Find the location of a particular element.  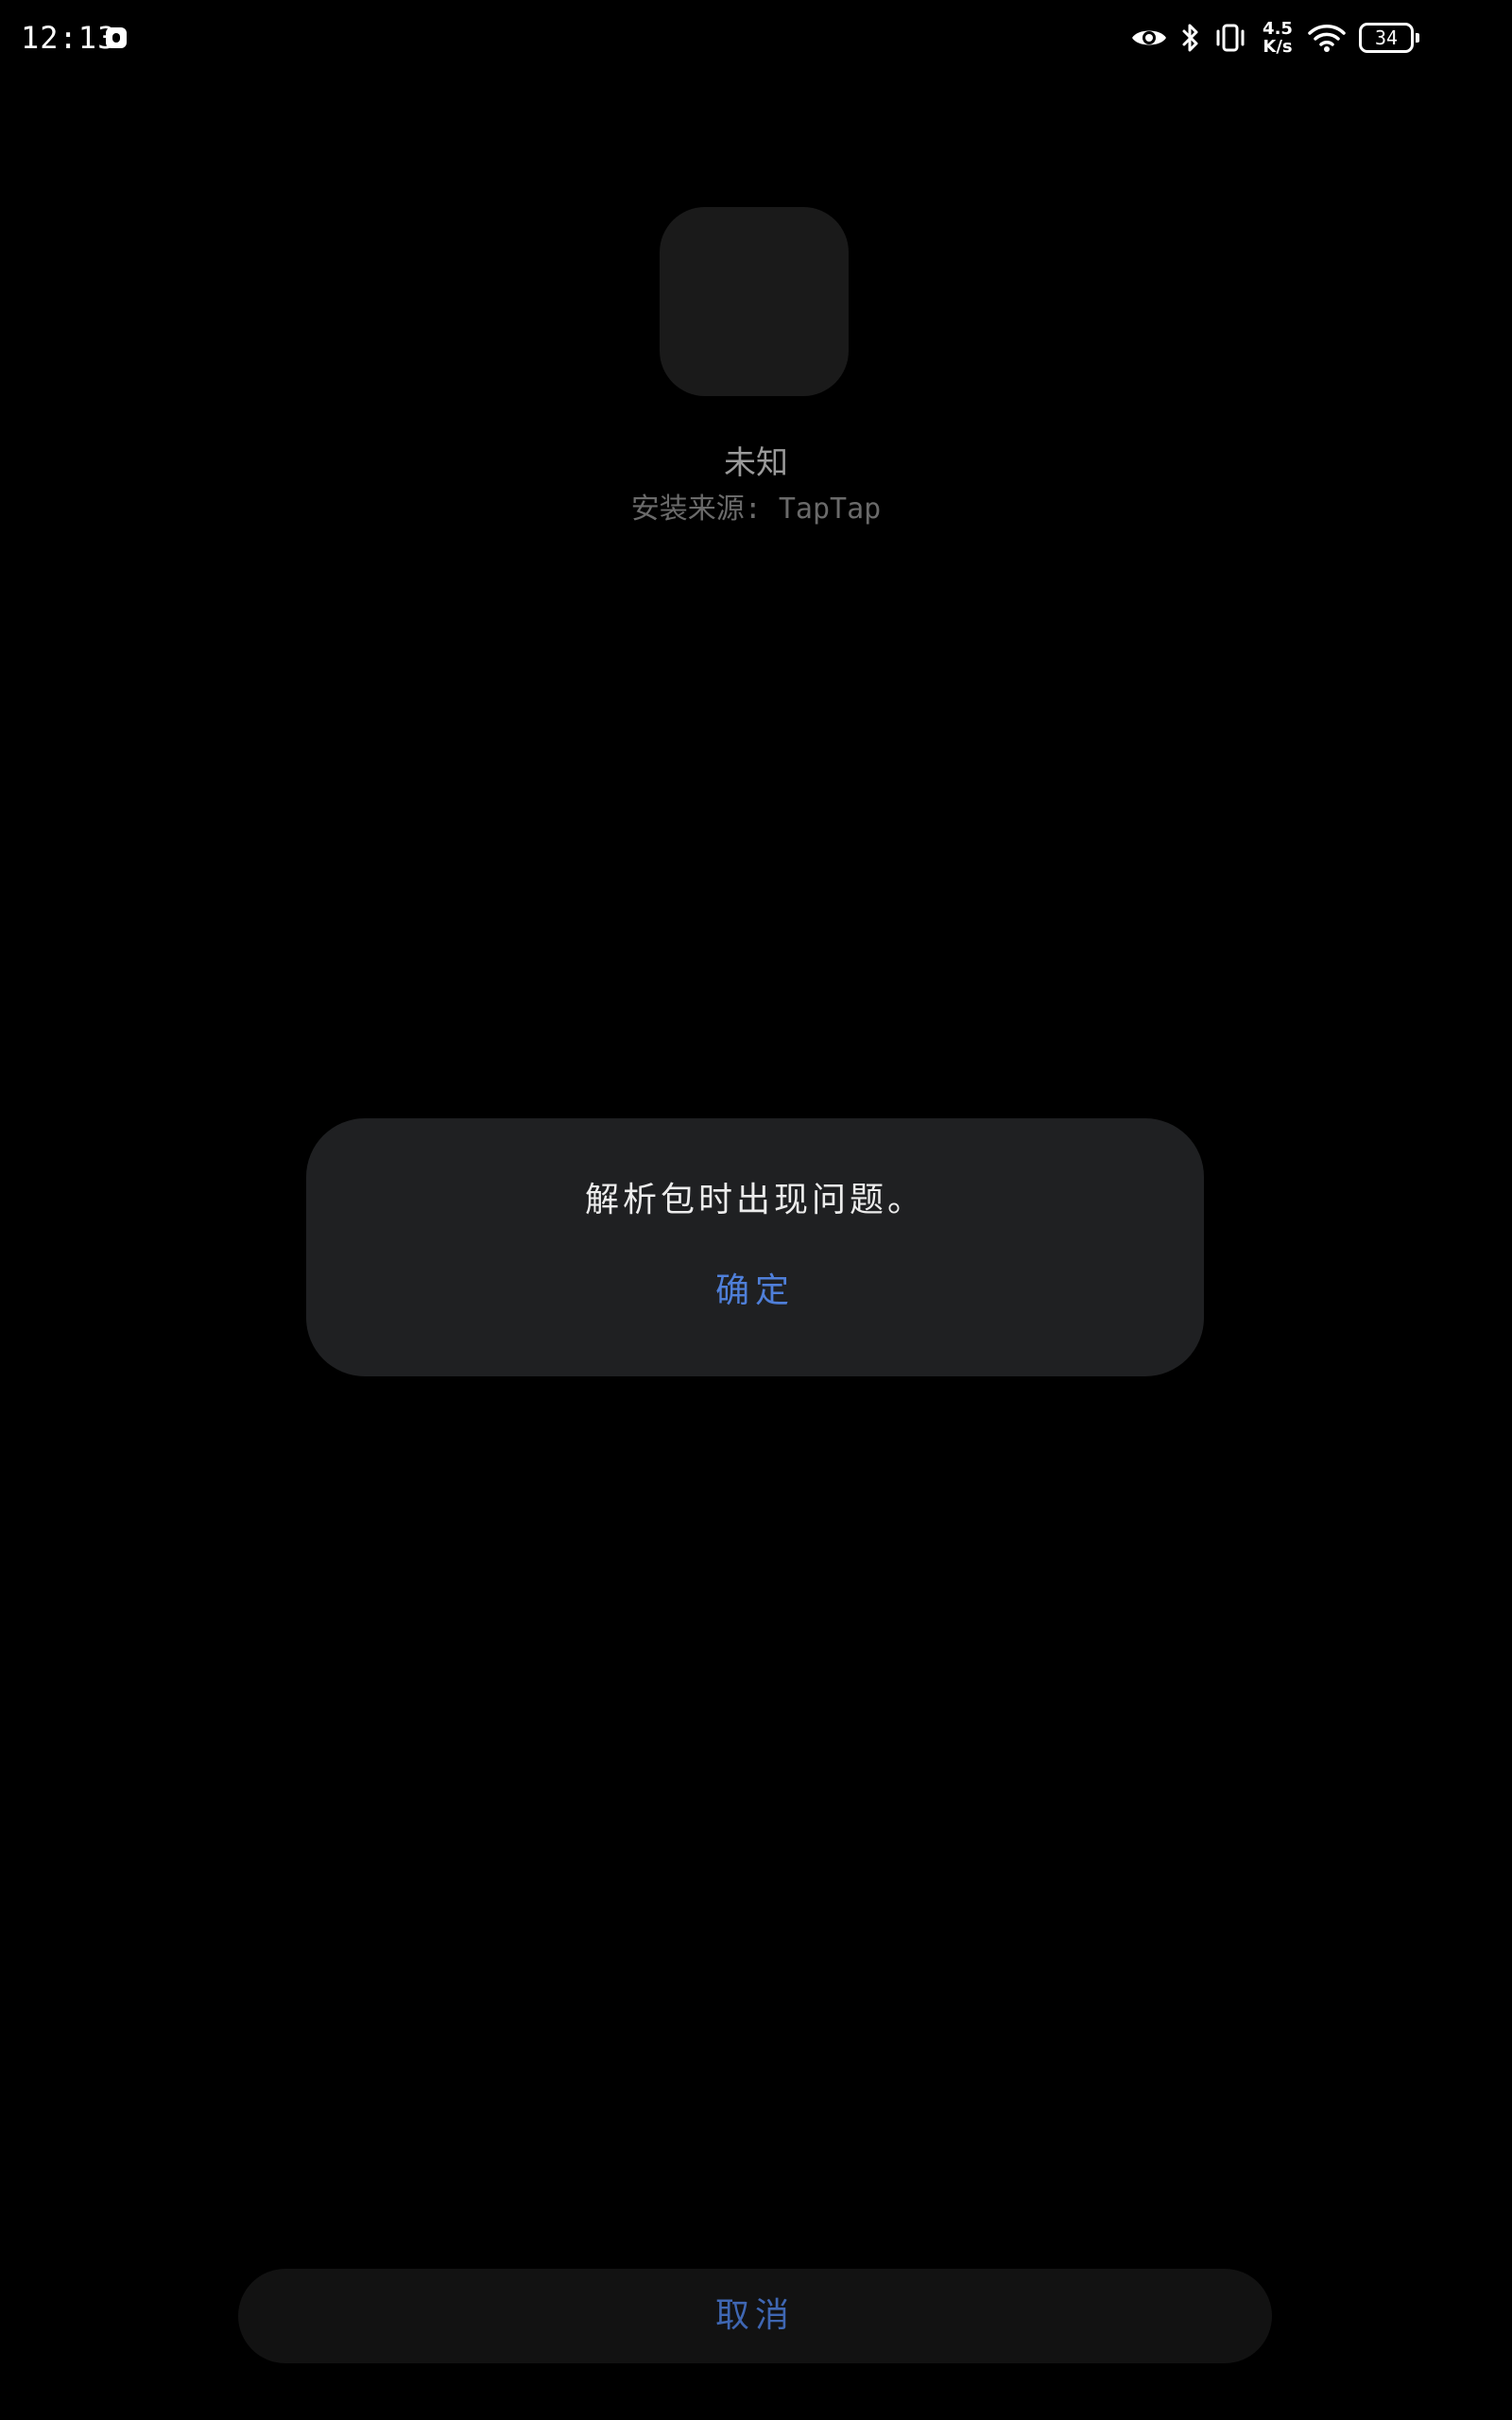

app-icon-placeholder is located at coordinates (754, 302).